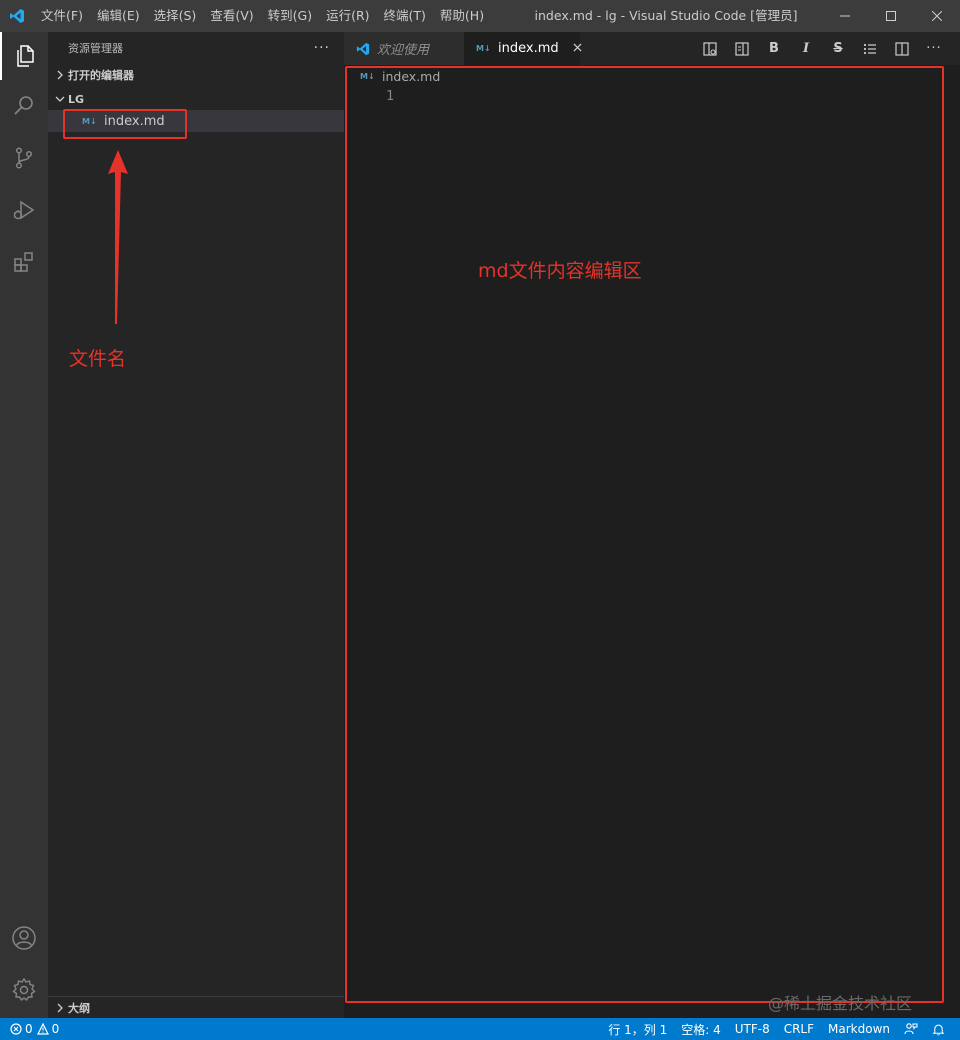 Image resolution: width=960 pixels, height=1040 pixels. I want to click on strikethrough-icon: S, so click(838, 48).